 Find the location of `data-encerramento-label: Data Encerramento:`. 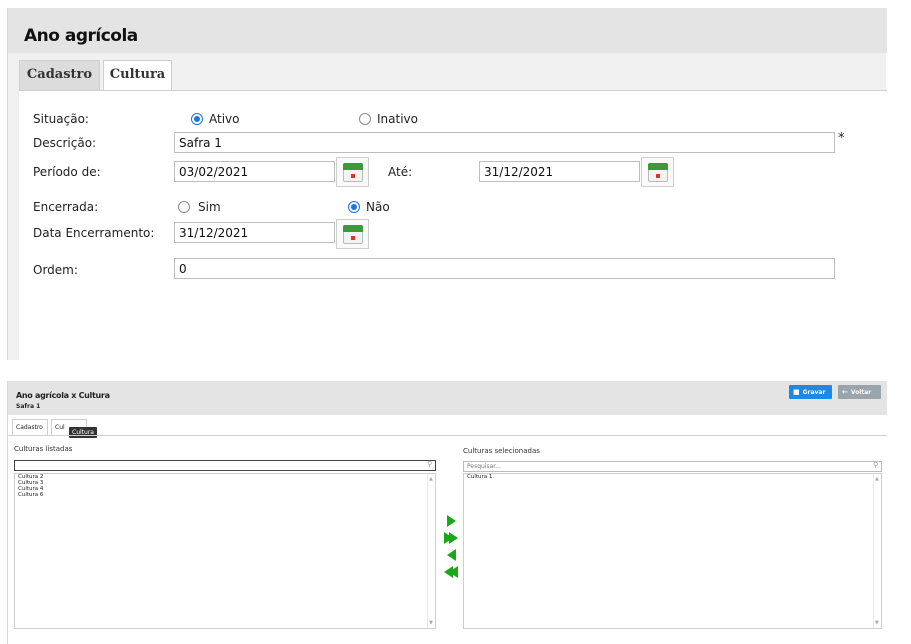

data-encerramento-label: Data Encerramento: is located at coordinates (94, 233).